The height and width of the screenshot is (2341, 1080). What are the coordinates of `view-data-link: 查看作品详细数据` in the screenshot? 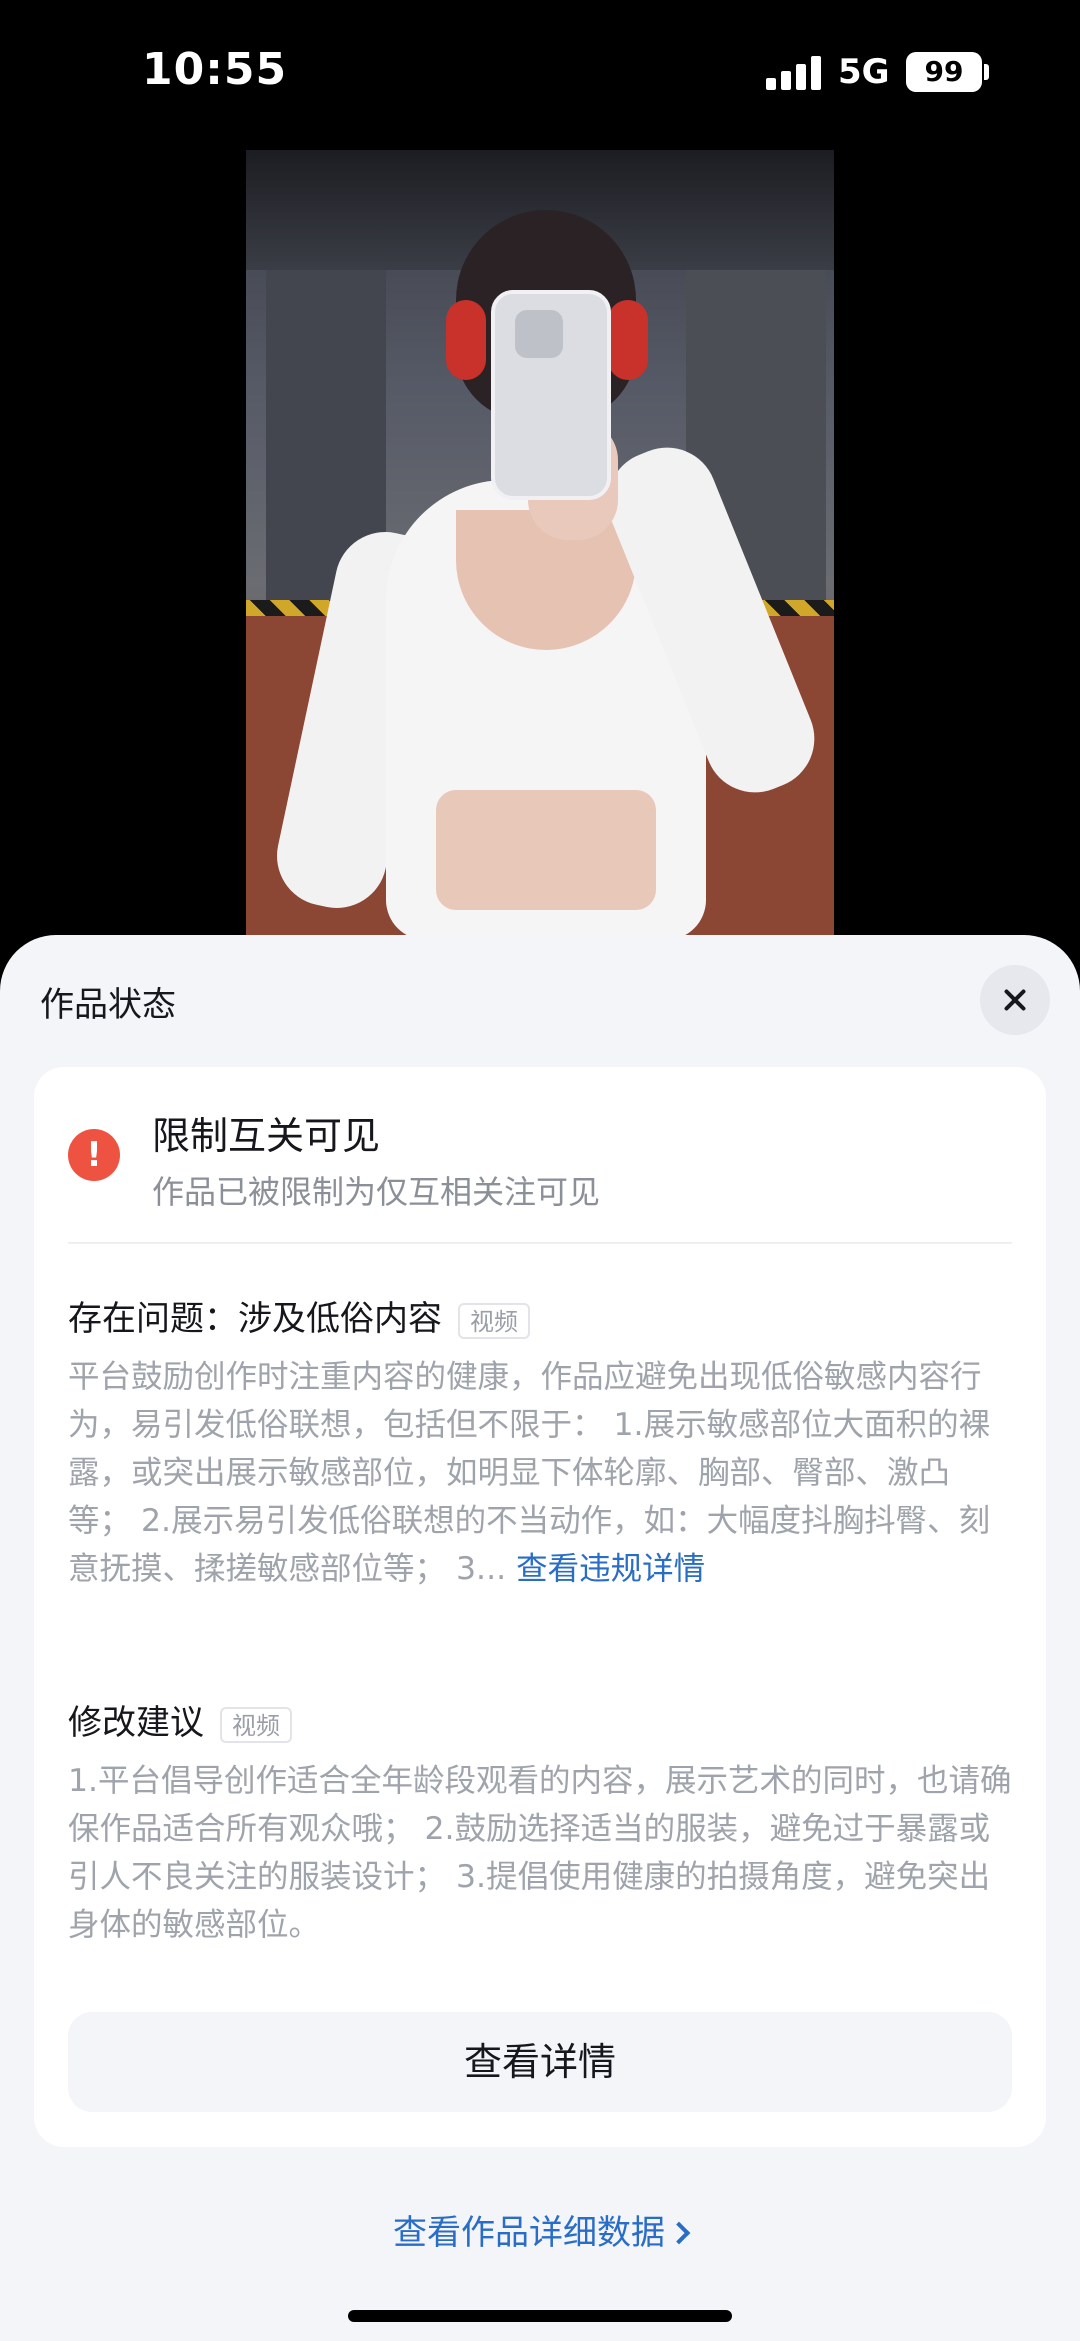 It's located at (540, 2229).